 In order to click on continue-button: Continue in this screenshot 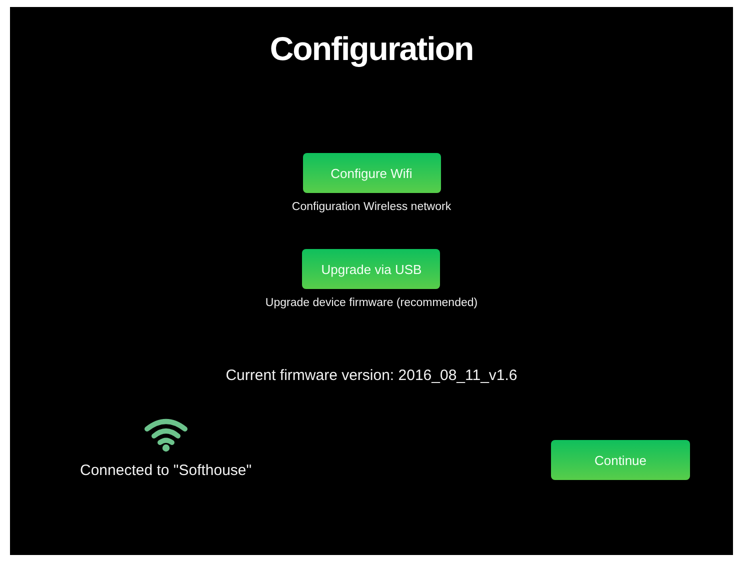, I will do `click(620, 460)`.